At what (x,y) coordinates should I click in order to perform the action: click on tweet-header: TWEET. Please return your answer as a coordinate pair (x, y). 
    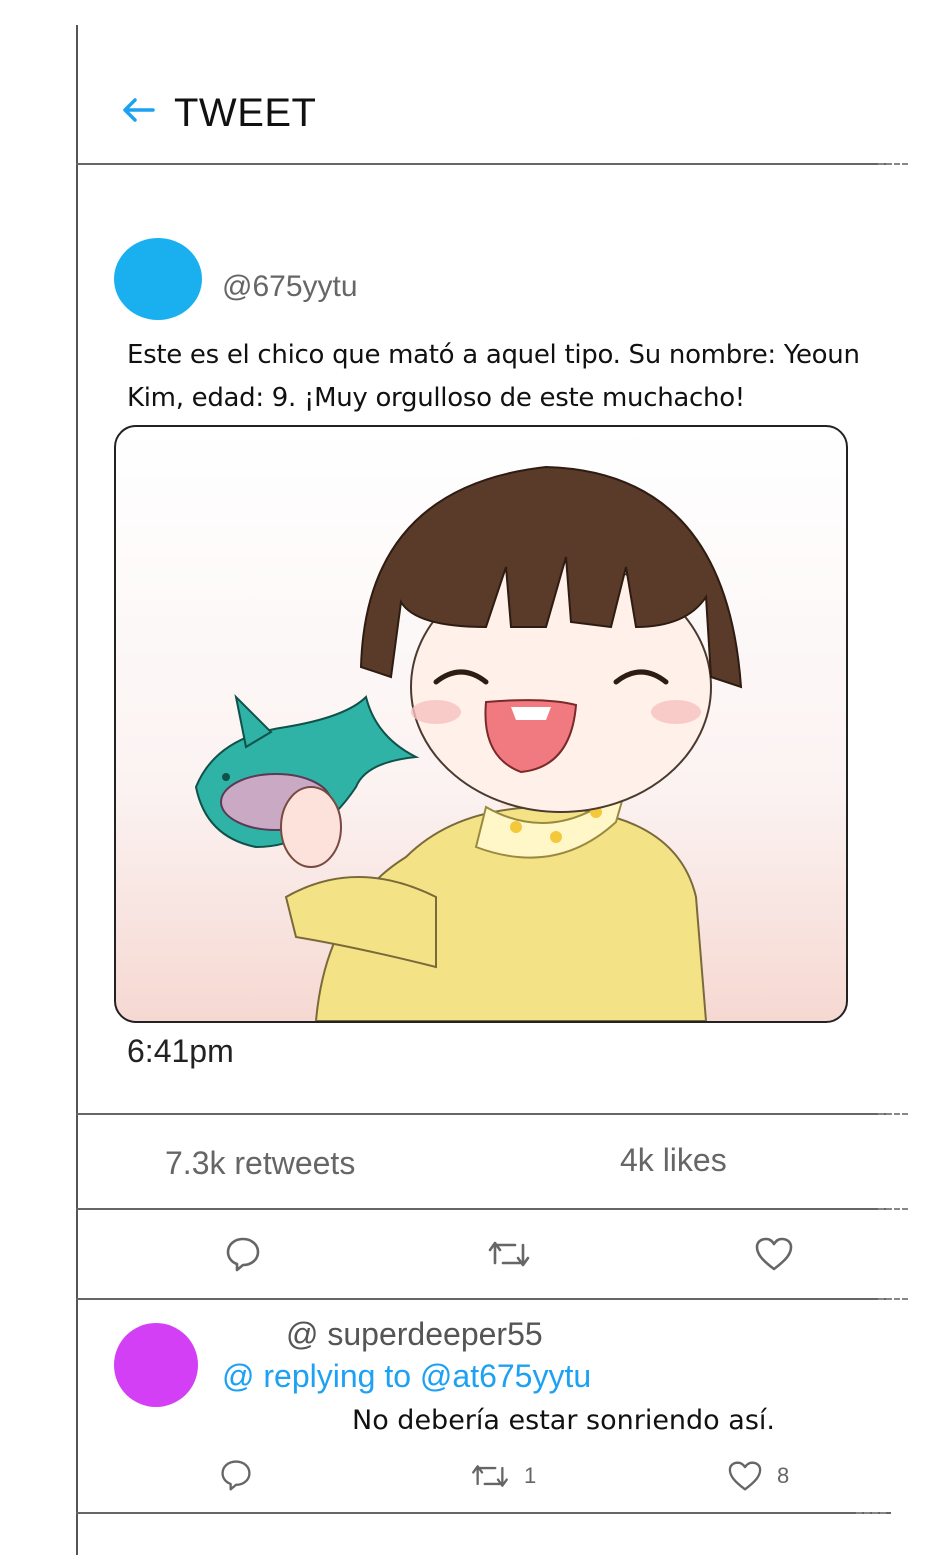
    Looking at the image, I should click on (218, 113).